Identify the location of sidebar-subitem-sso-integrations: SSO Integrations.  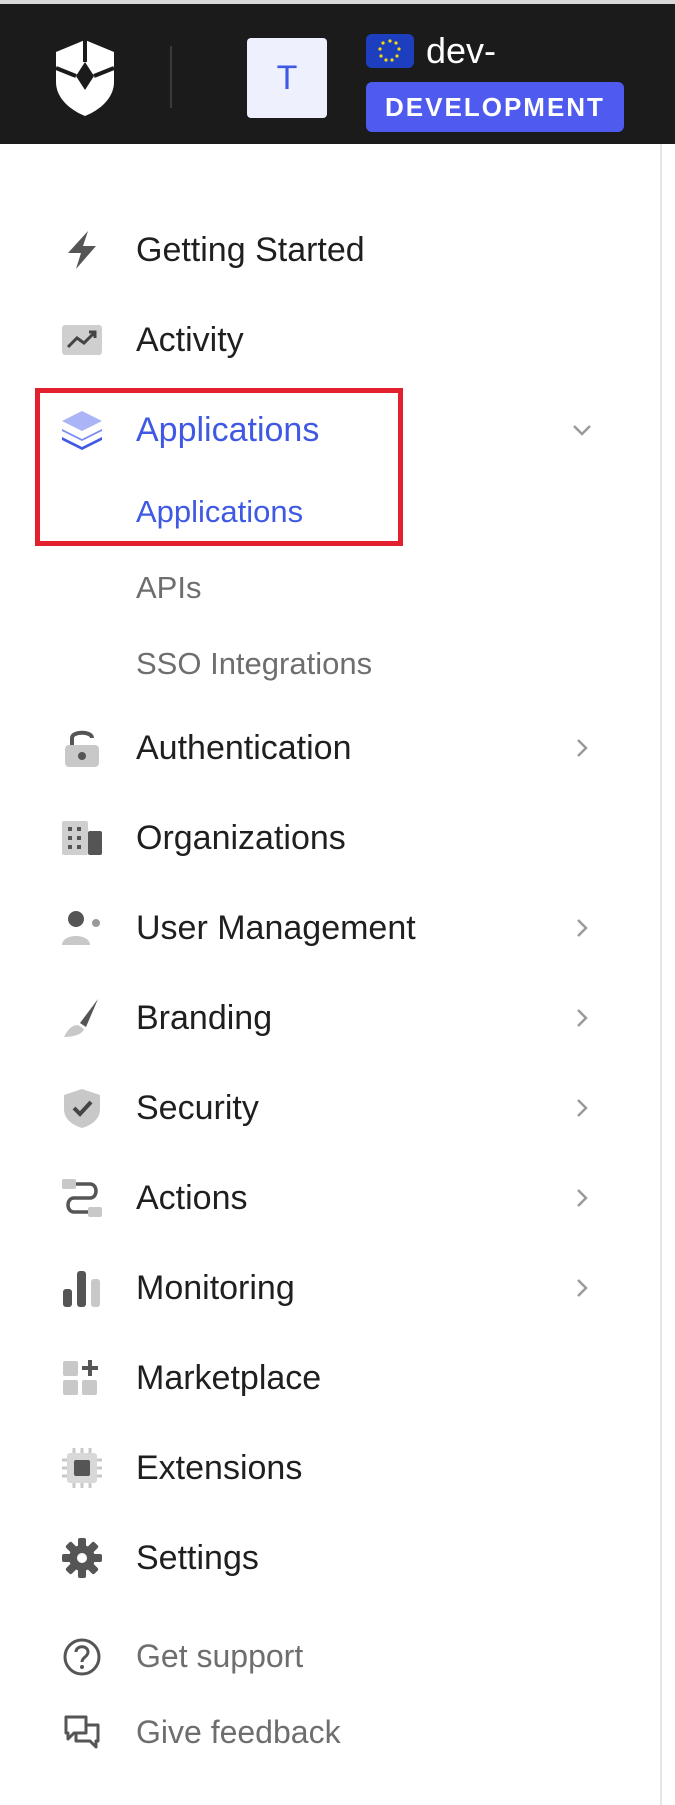
(254, 664).